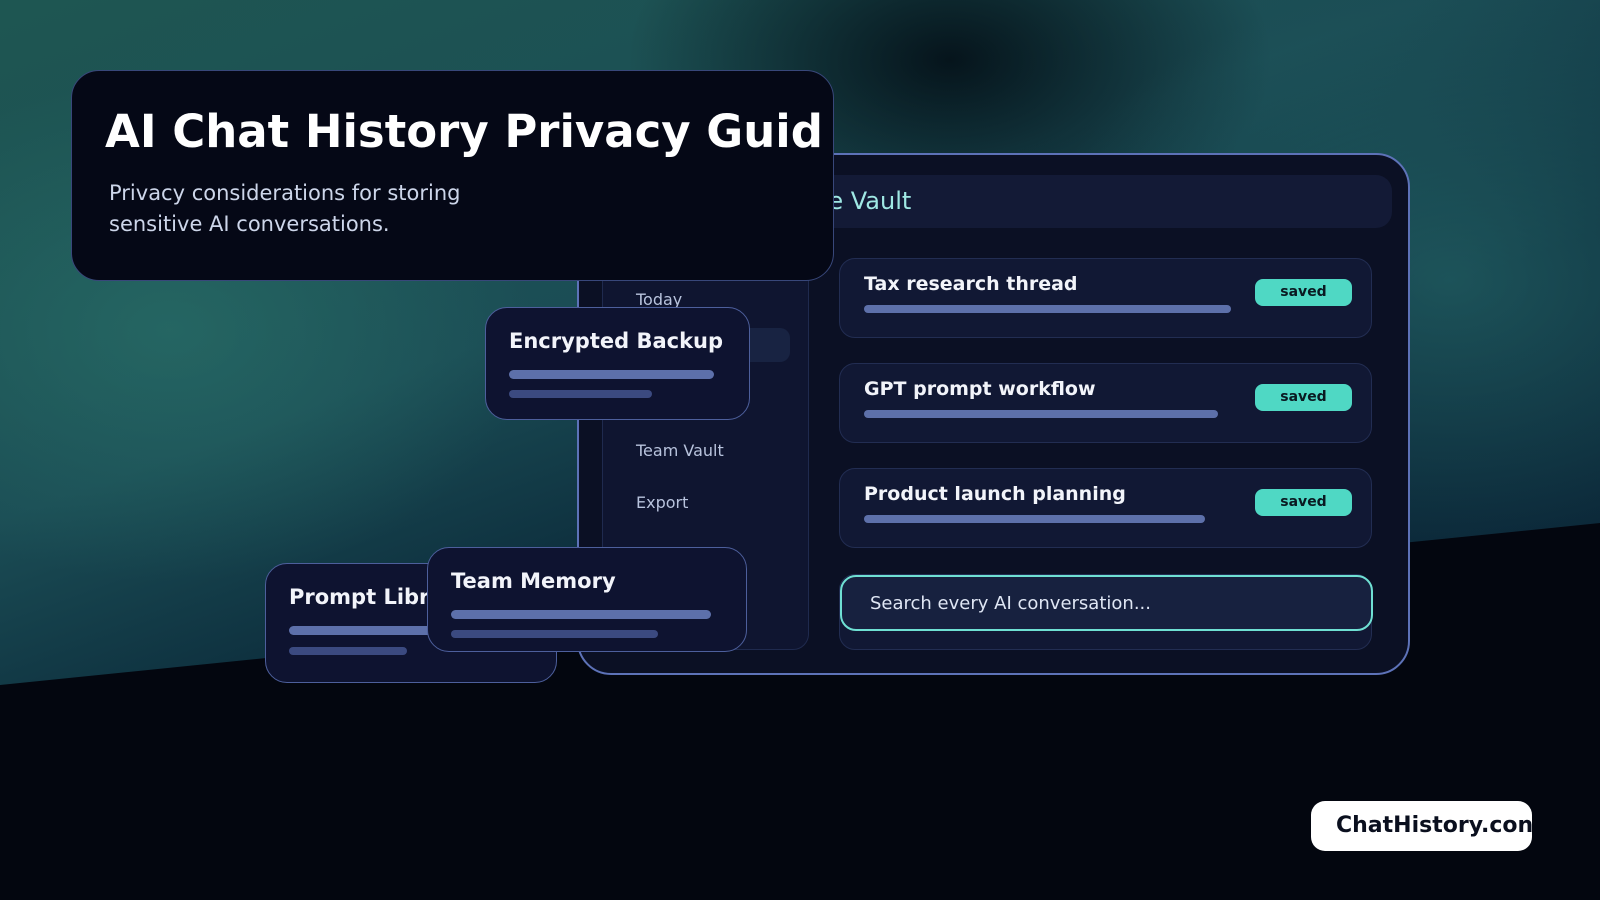  I want to click on page-title: AI Chat History Privacy Guid, so click(464, 131).